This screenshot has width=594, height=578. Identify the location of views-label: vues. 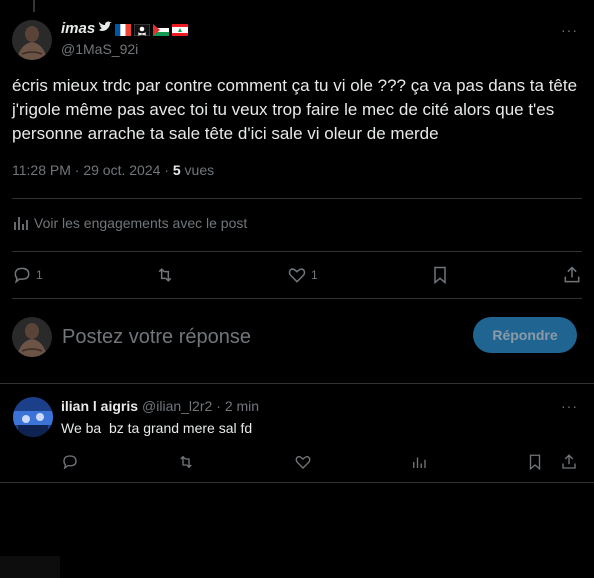
(197, 170).